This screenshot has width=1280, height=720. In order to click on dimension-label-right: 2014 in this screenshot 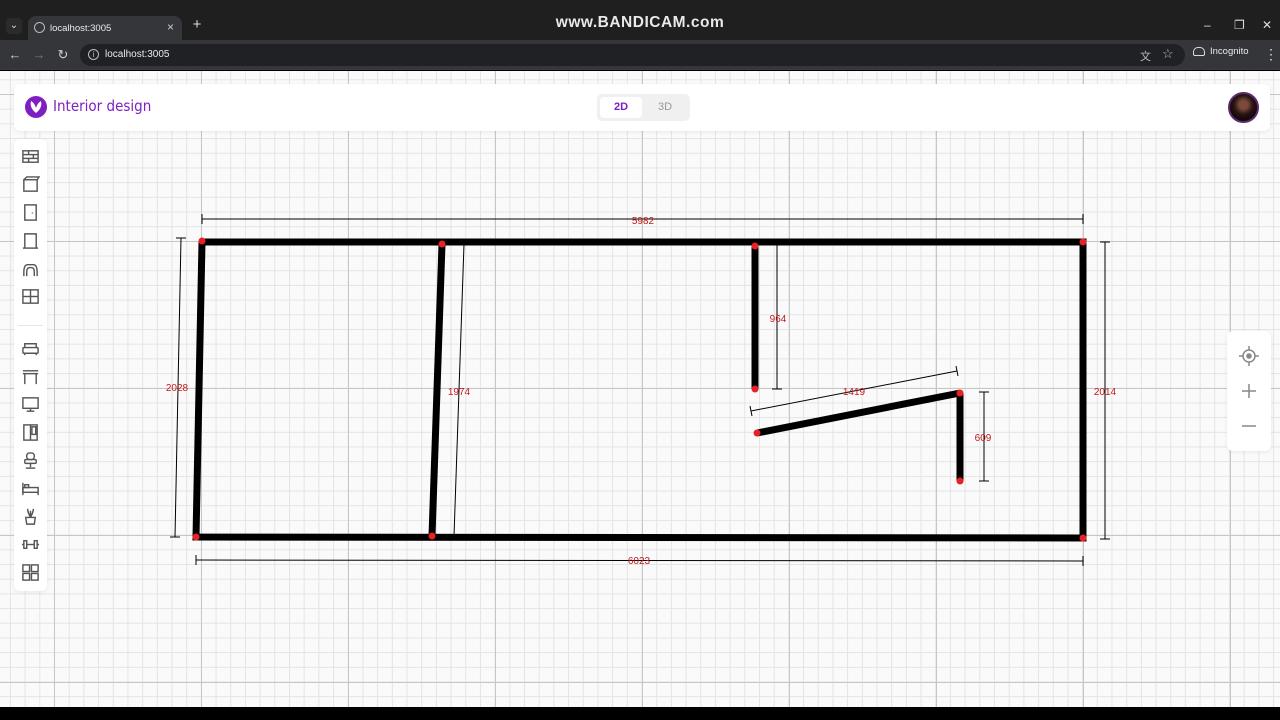, I will do `click(1105, 392)`.